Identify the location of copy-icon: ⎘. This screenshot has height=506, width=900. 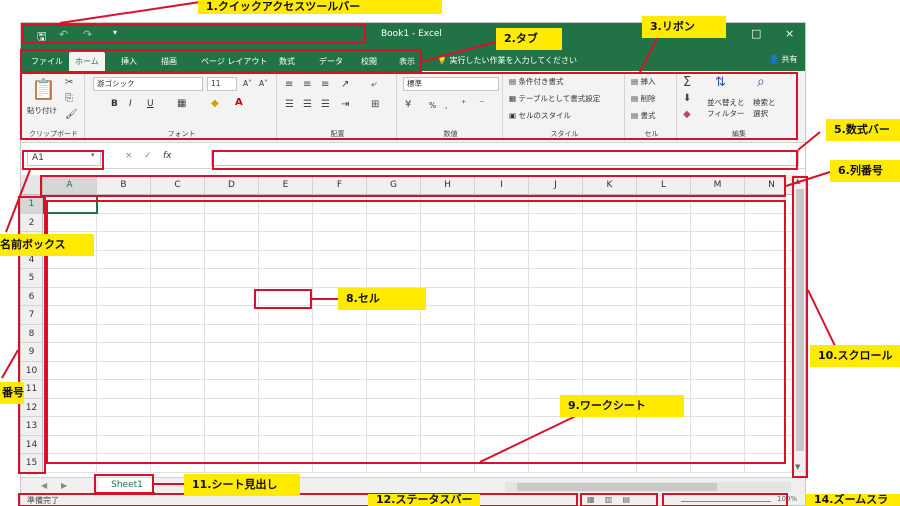
(69, 98).